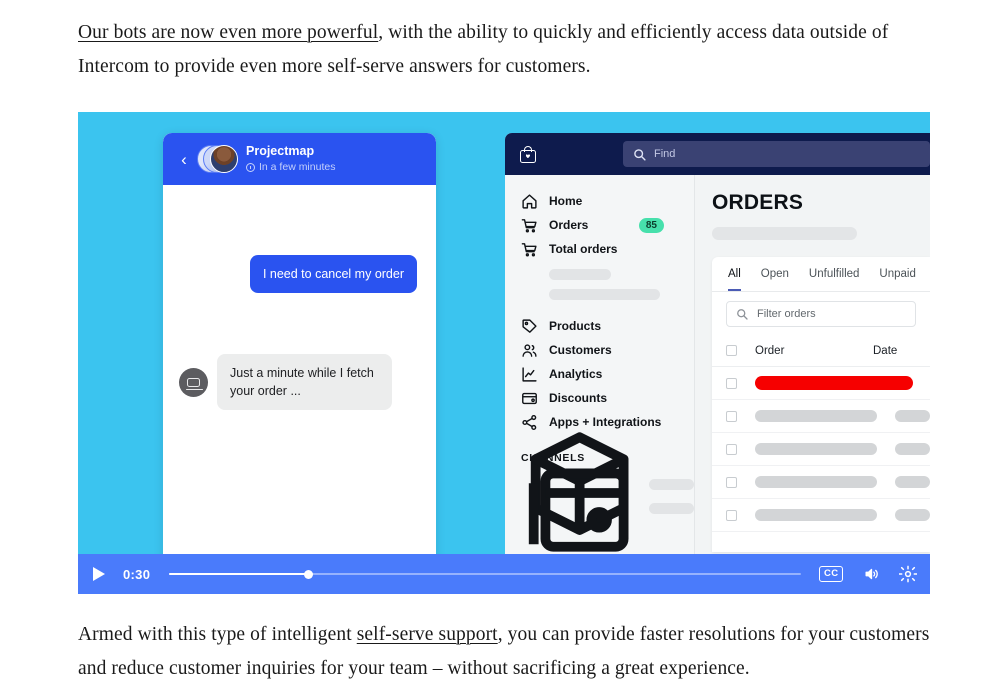  I want to click on play-icon, so click(99, 574).